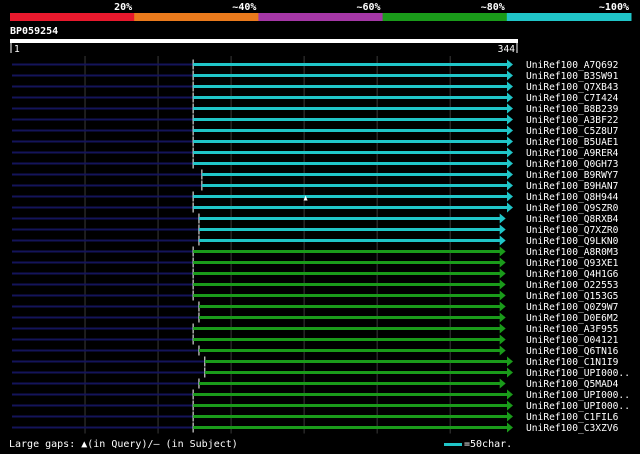 This screenshot has width=640, height=454. I want to click on hit-label: UniRef100_Q7XZR0, so click(572, 230).